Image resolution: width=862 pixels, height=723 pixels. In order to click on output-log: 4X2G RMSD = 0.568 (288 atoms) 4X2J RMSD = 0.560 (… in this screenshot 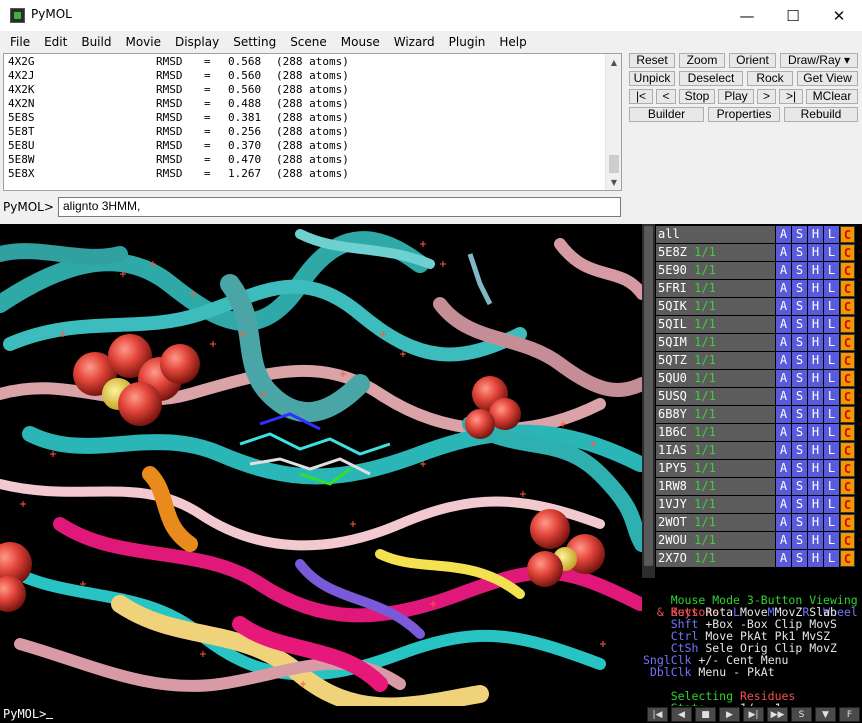, I will do `click(312, 122)`.